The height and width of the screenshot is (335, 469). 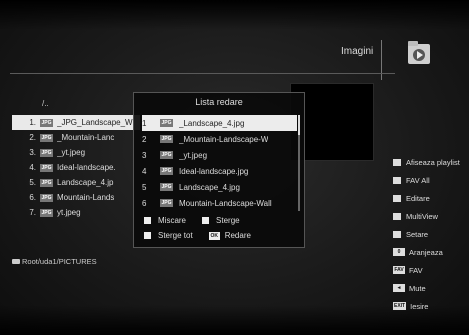 What do you see at coordinates (399, 270) in the screenshot?
I see `fav-key-icon: FAV` at bounding box center [399, 270].